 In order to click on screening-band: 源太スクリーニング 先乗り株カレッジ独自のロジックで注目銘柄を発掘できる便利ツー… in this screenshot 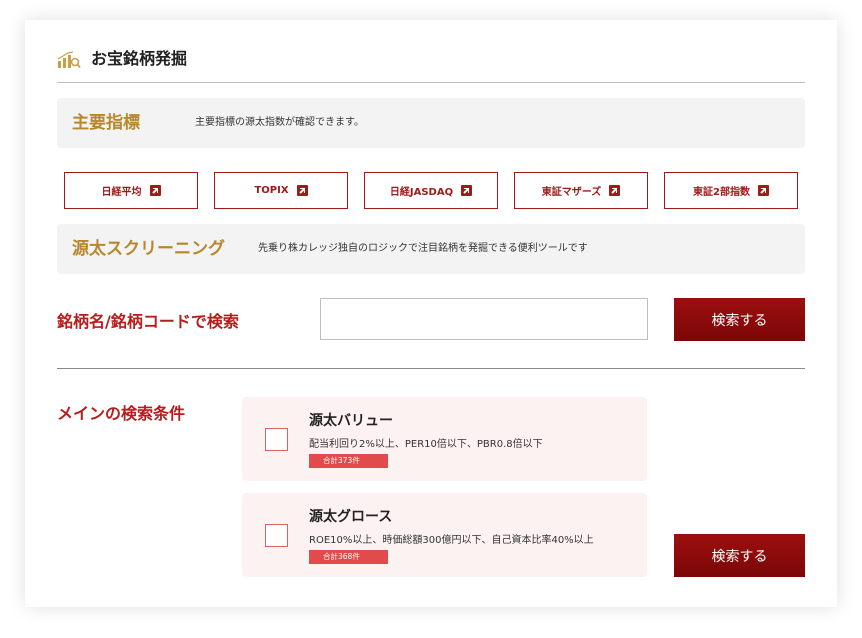, I will do `click(431, 249)`.